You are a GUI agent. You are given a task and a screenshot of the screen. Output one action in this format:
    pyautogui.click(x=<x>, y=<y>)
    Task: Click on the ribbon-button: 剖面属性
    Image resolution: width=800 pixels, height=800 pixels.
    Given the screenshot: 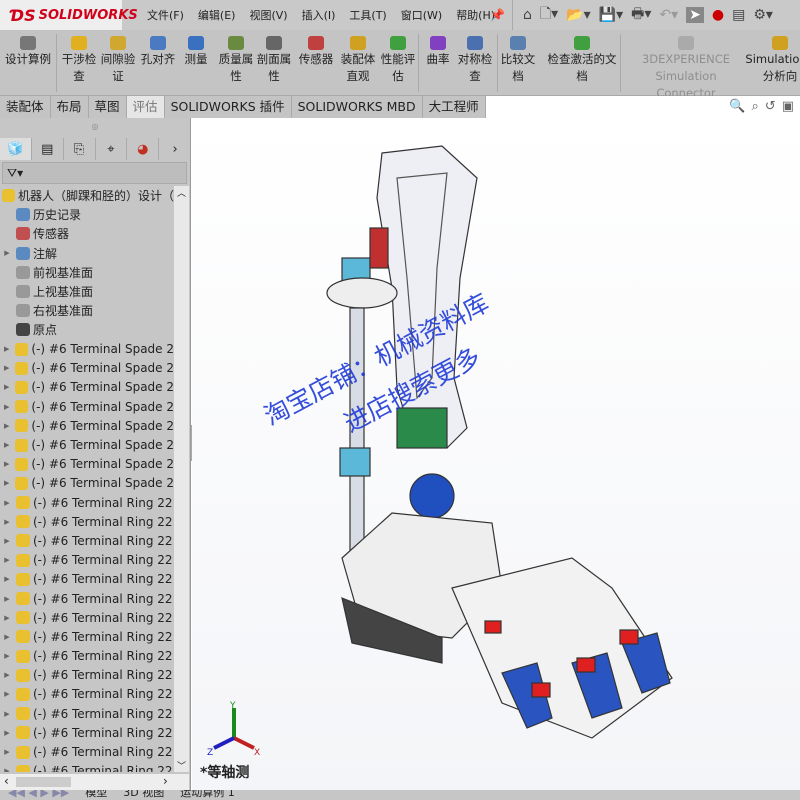 What is the action you would take?
    pyautogui.click(x=274, y=59)
    